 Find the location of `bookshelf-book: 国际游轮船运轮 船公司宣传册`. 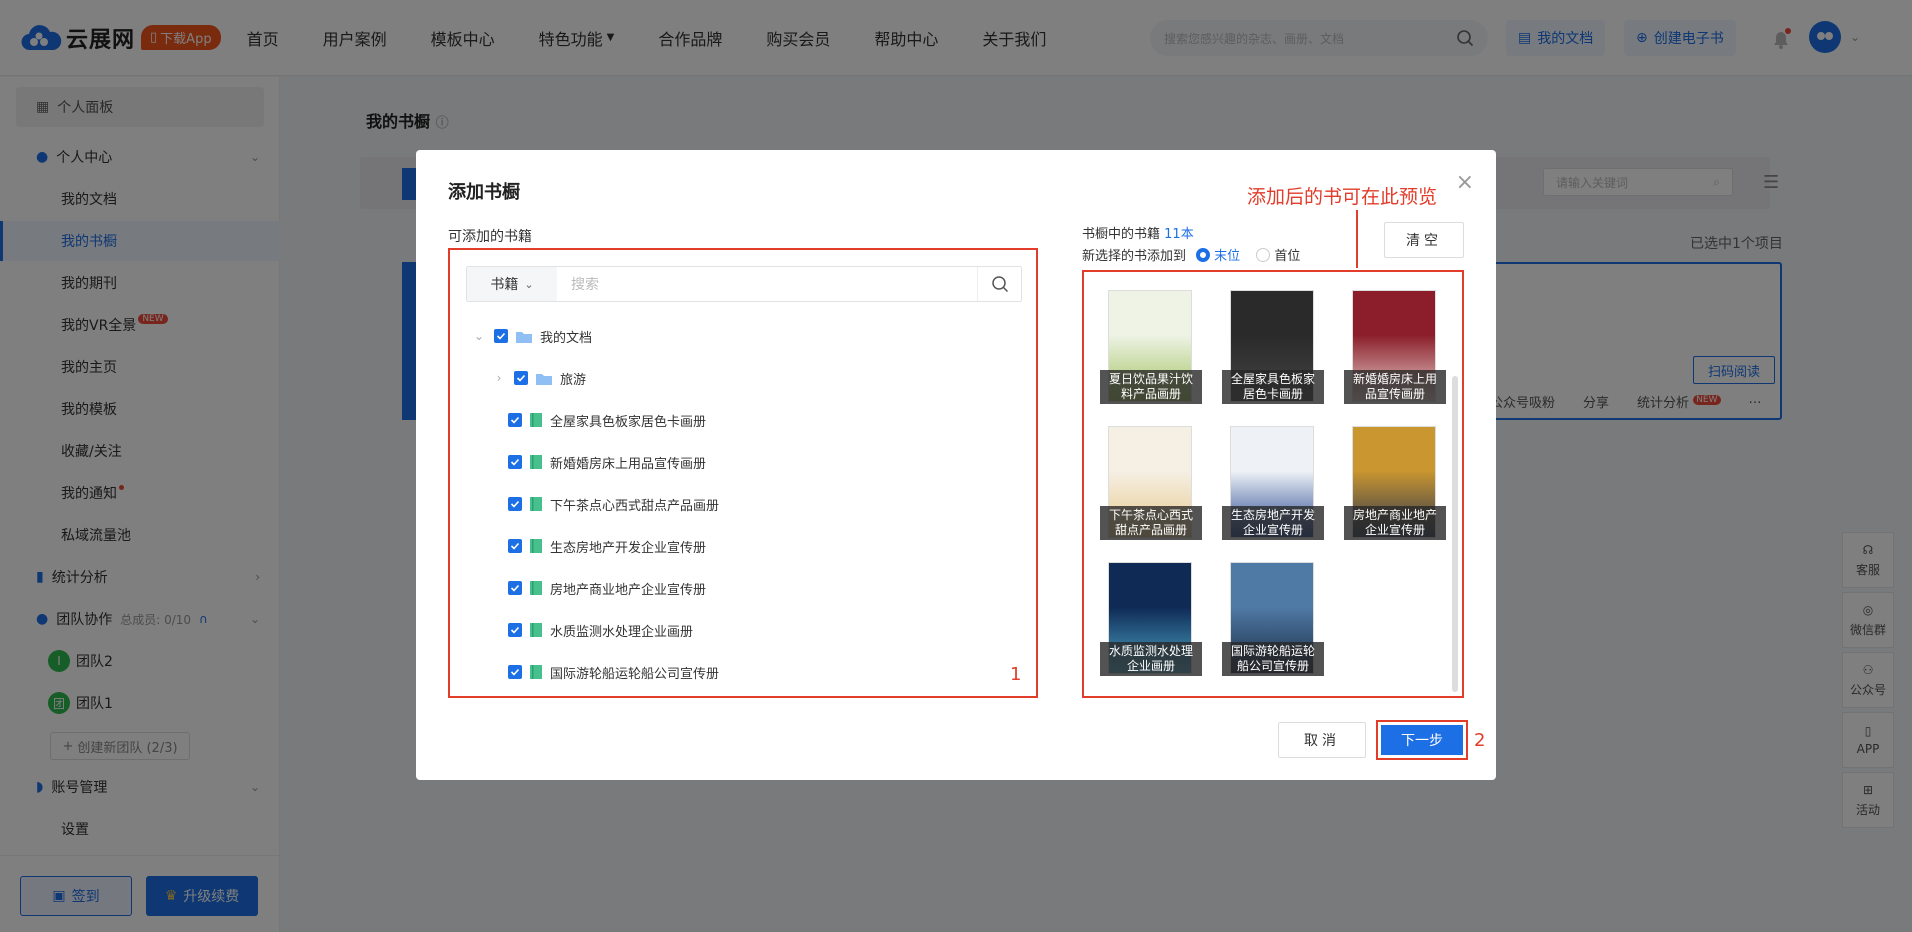

bookshelf-book: 国际游轮船运轮 船公司宣传册 is located at coordinates (1273, 619).